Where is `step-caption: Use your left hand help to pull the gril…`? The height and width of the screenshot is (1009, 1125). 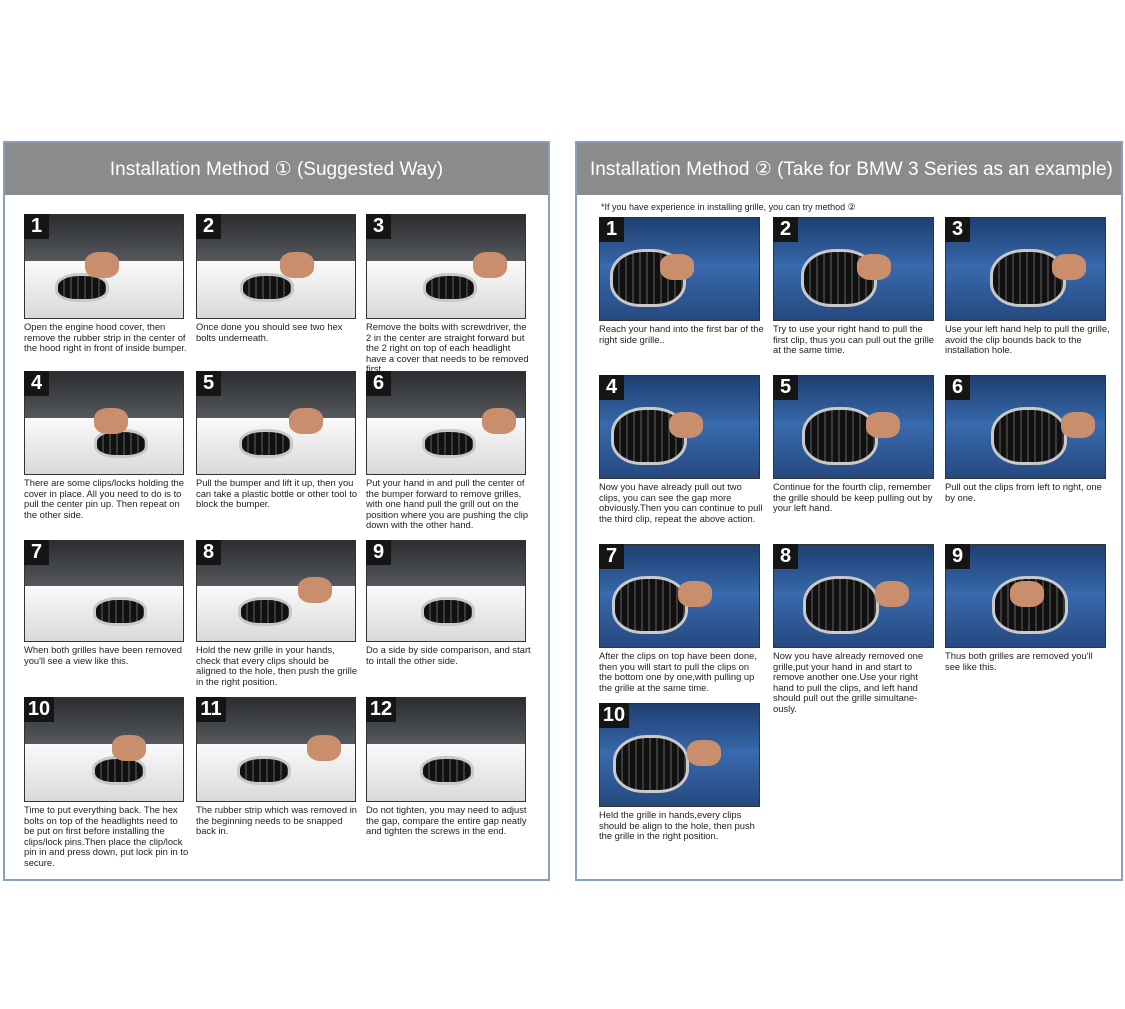 step-caption: Use your left hand help to pull the gril… is located at coordinates (1027, 339).